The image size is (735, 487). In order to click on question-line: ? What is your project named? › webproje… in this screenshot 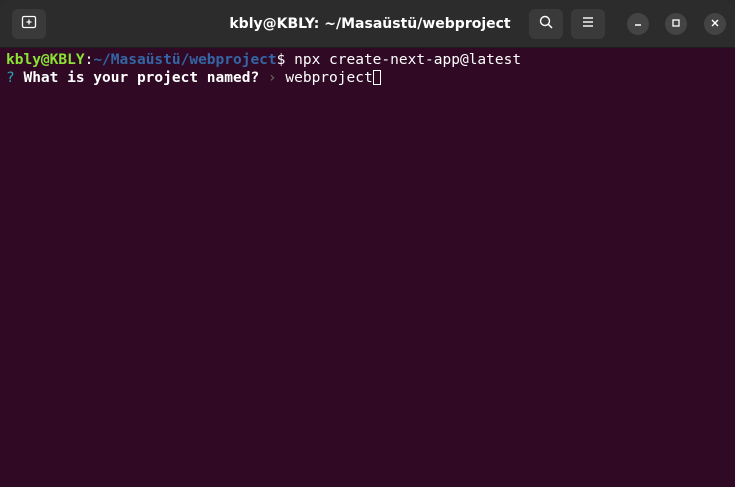, I will do `click(370, 78)`.